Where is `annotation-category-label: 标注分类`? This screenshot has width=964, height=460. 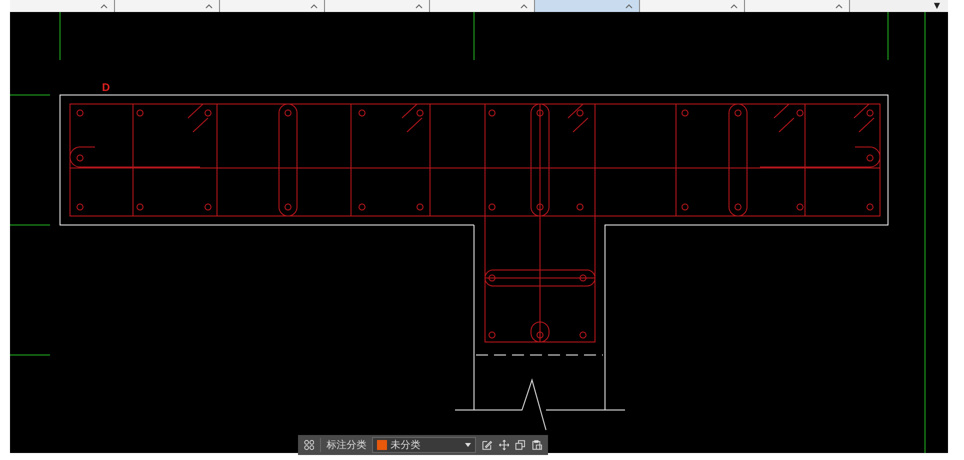 annotation-category-label: 标注分类 is located at coordinates (343, 445).